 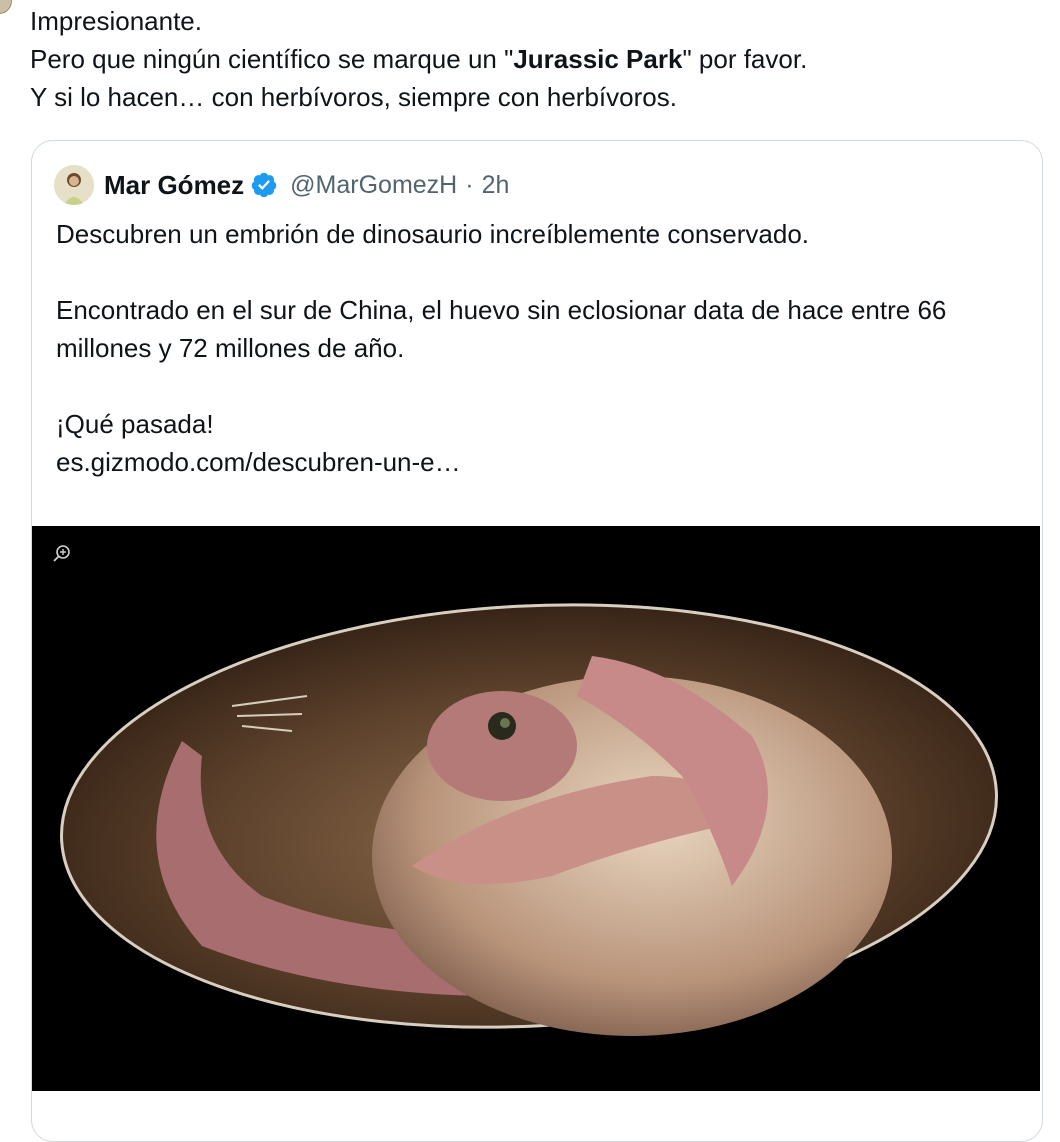 I want to click on quote-author-avatar, so click(x=74, y=185).